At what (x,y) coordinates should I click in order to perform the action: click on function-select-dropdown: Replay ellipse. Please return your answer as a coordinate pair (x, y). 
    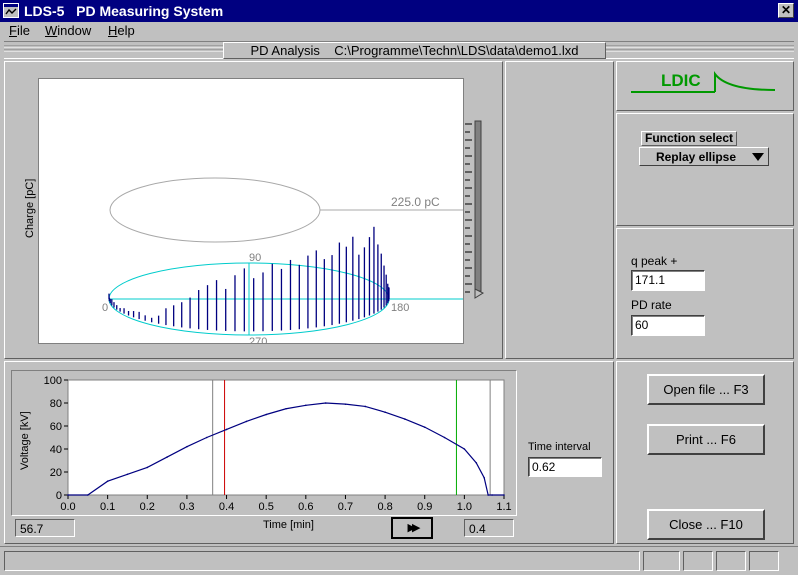
    Looking at the image, I should click on (704, 156).